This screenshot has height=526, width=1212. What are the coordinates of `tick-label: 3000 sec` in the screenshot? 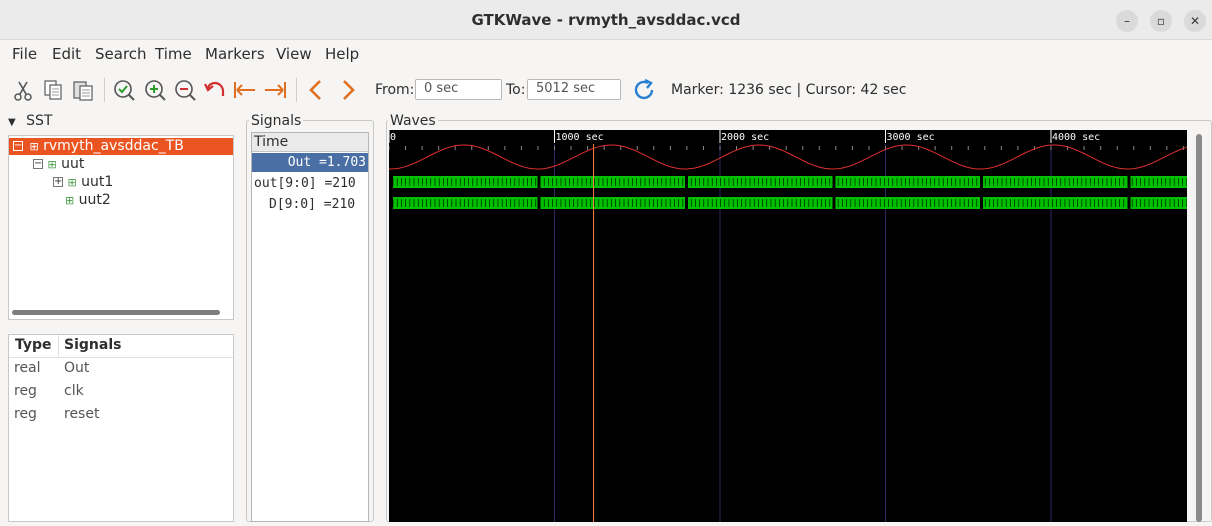 It's located at (911, 137).